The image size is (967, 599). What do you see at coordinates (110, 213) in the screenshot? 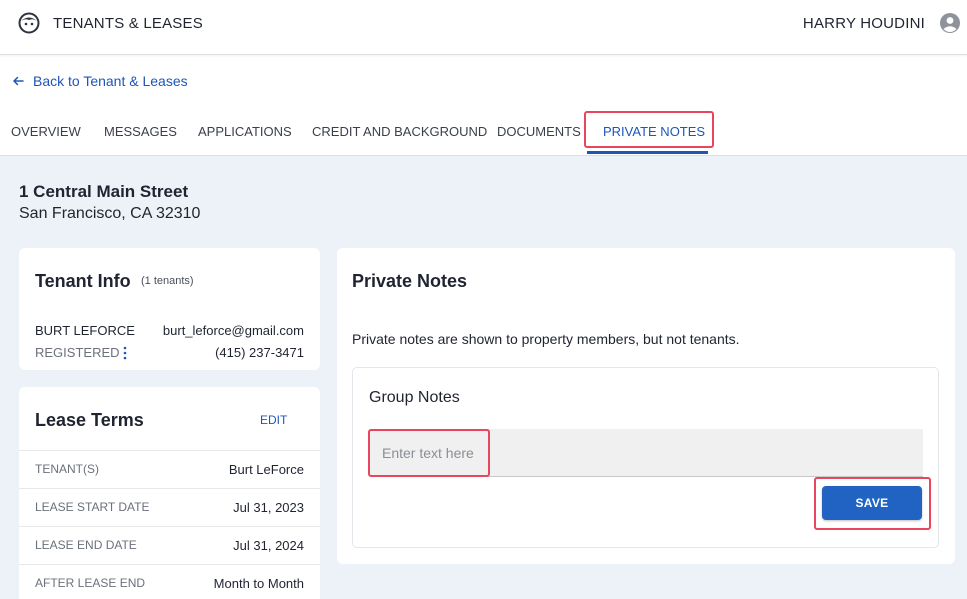
I see `property-address-line2: San Francisco, CA 32310` at bounding box center [110, 213].